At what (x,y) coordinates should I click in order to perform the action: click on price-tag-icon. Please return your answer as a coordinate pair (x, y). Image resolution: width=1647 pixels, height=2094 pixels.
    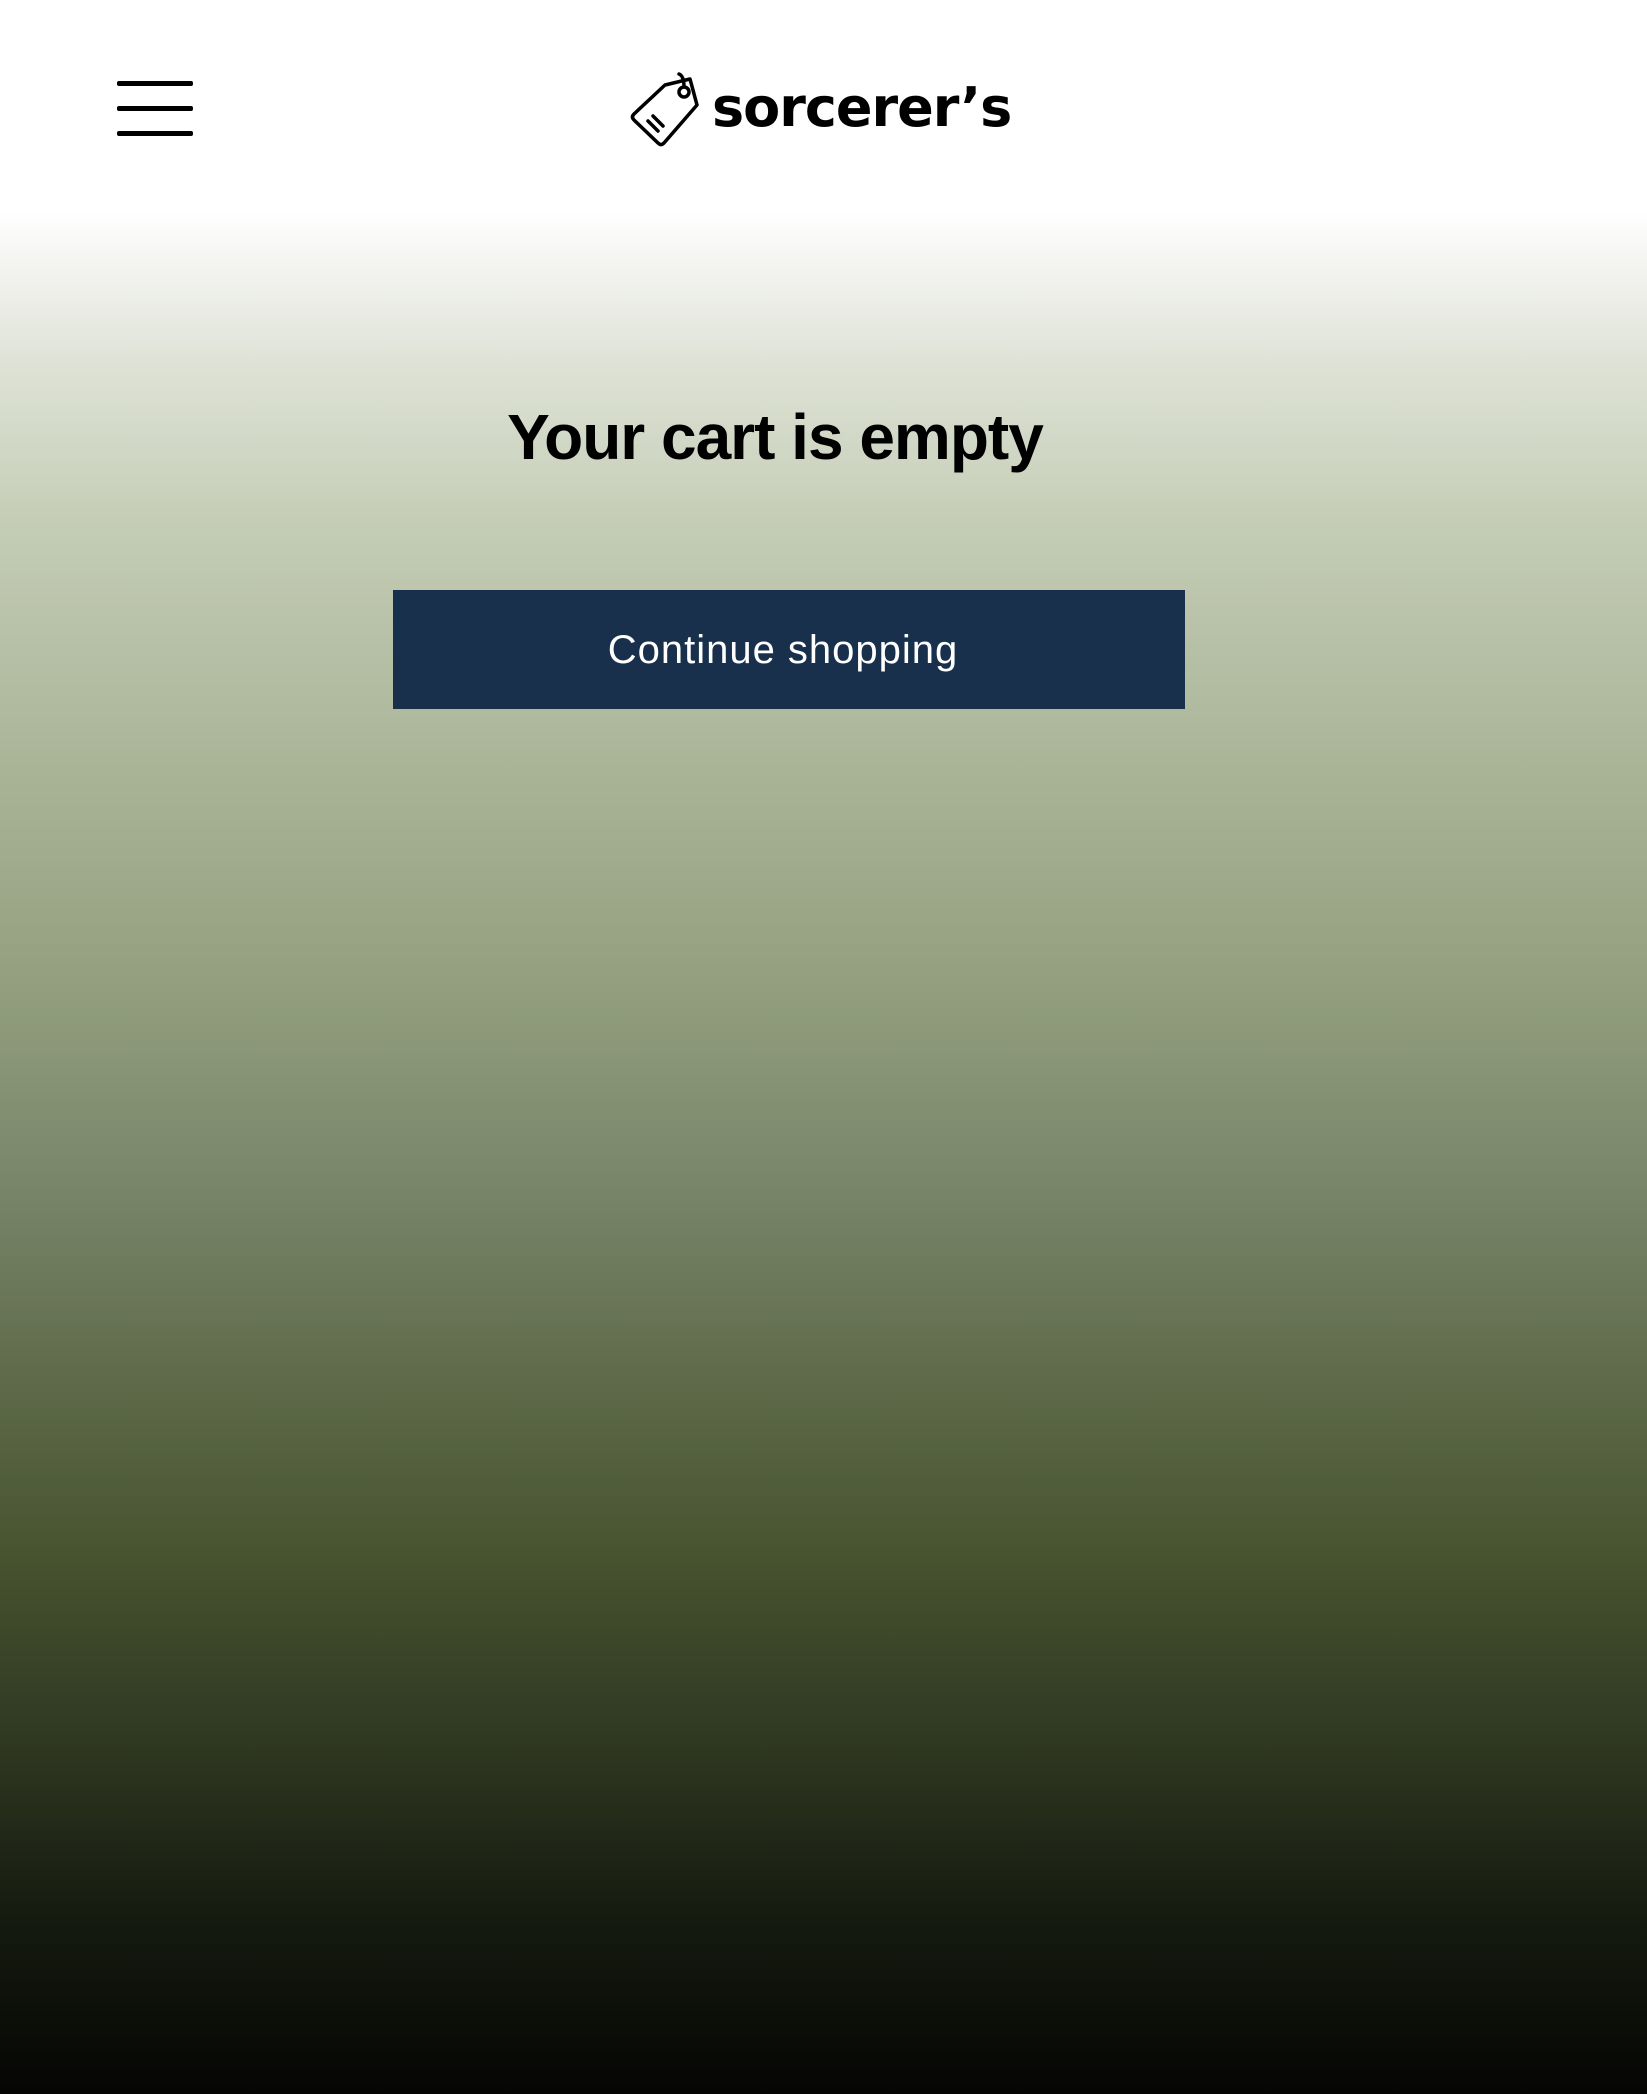
    Looking at the image, I should click on (664, 109).